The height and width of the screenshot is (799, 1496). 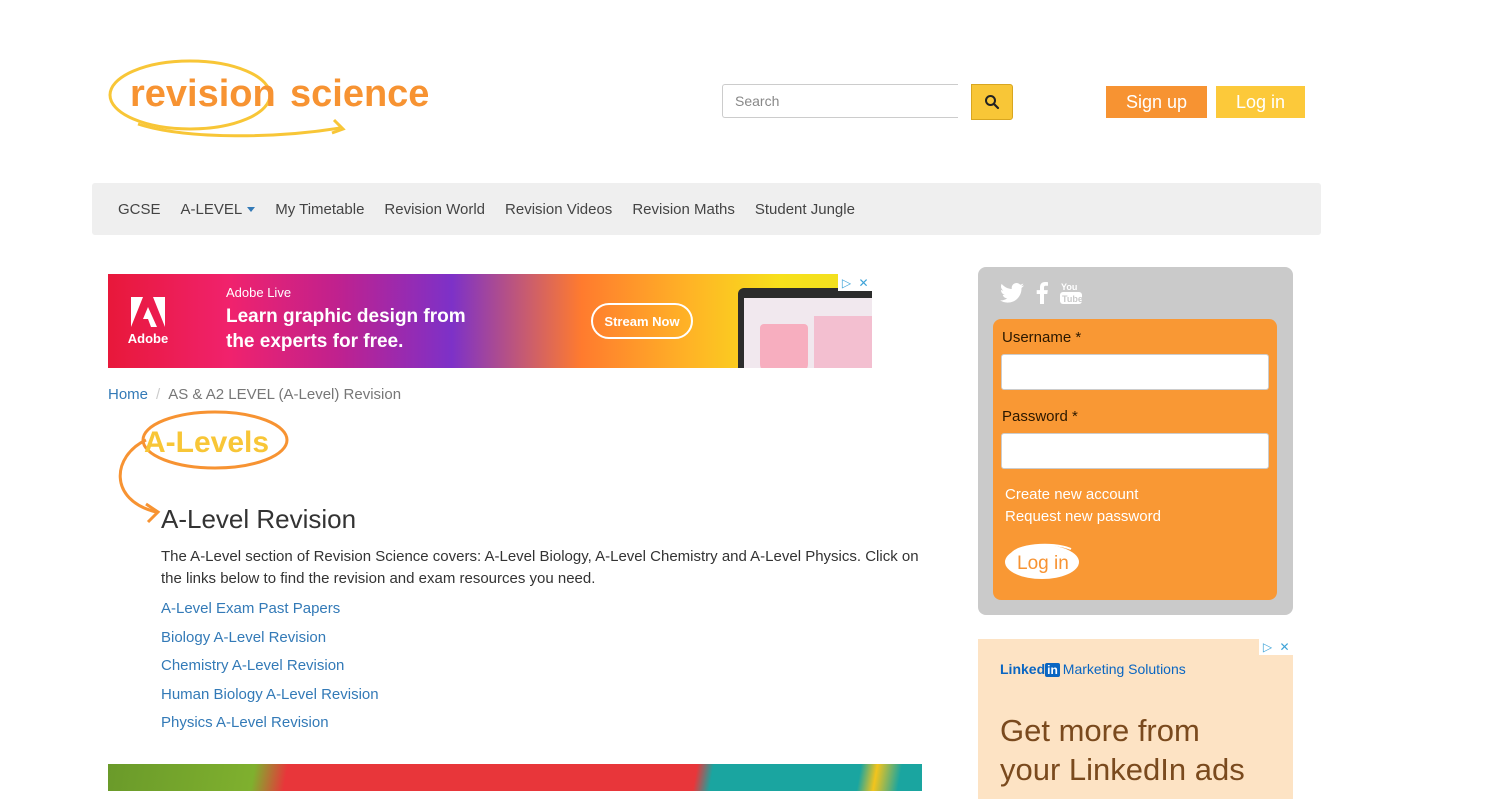 What do you see at coordinates (259, 292) in the screenshot?
I see `ad-subtitle: Adobe Live` at bounding box center [259, 292].